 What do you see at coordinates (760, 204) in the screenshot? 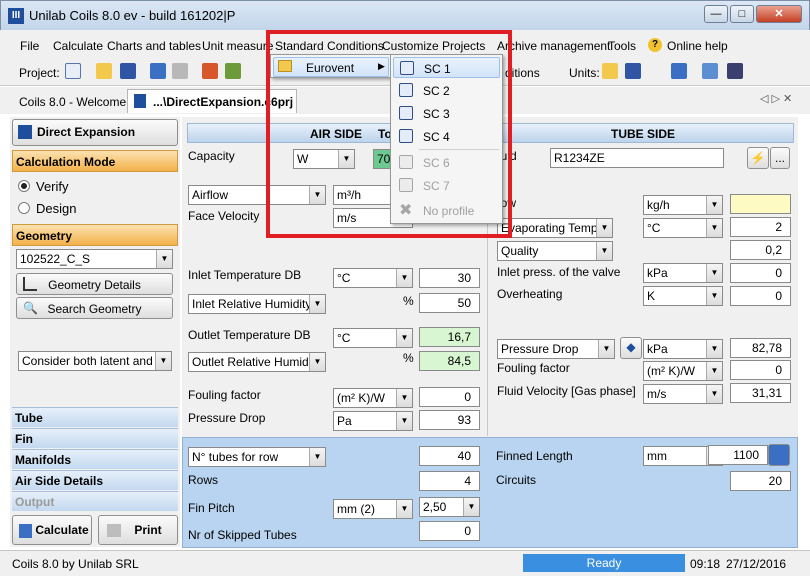
I see `flow-field` at bounding box center [760, 204].